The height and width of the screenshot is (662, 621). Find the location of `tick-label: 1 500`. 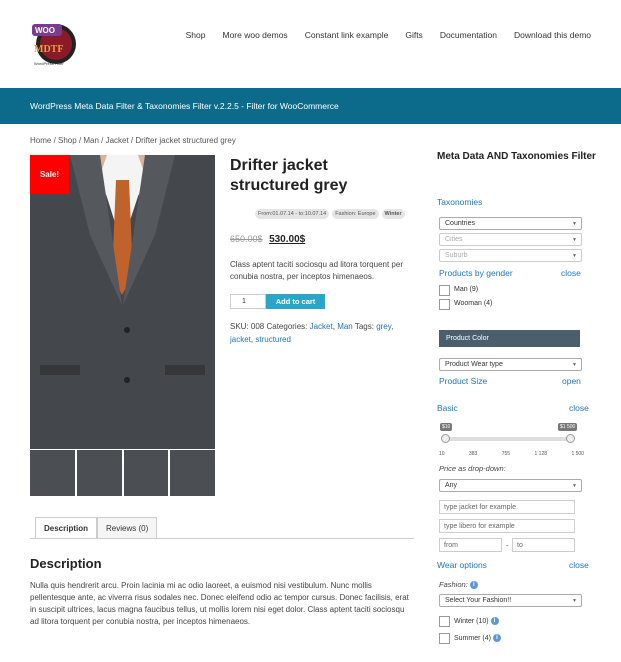

tick-label: 1 500 is located at coordinates (577, 454).